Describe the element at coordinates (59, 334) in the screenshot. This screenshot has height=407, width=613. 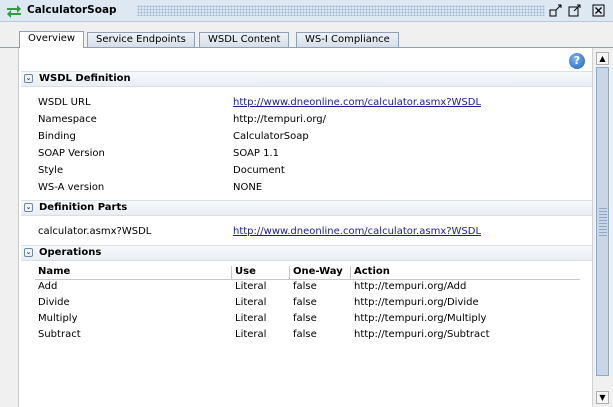
I see `operation-name: Subtract` at that location.